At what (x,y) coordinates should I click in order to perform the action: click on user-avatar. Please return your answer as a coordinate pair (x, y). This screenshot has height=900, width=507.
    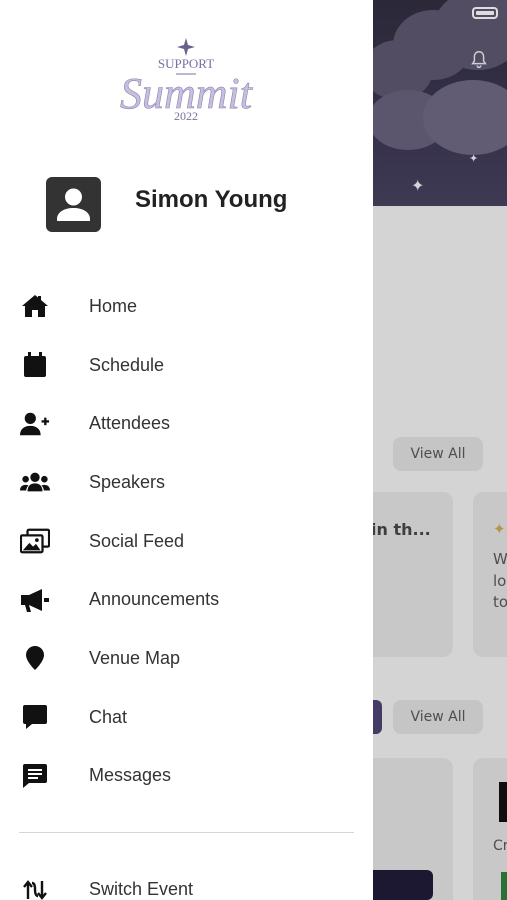
    Looking at the image, I should click on (73, 204).